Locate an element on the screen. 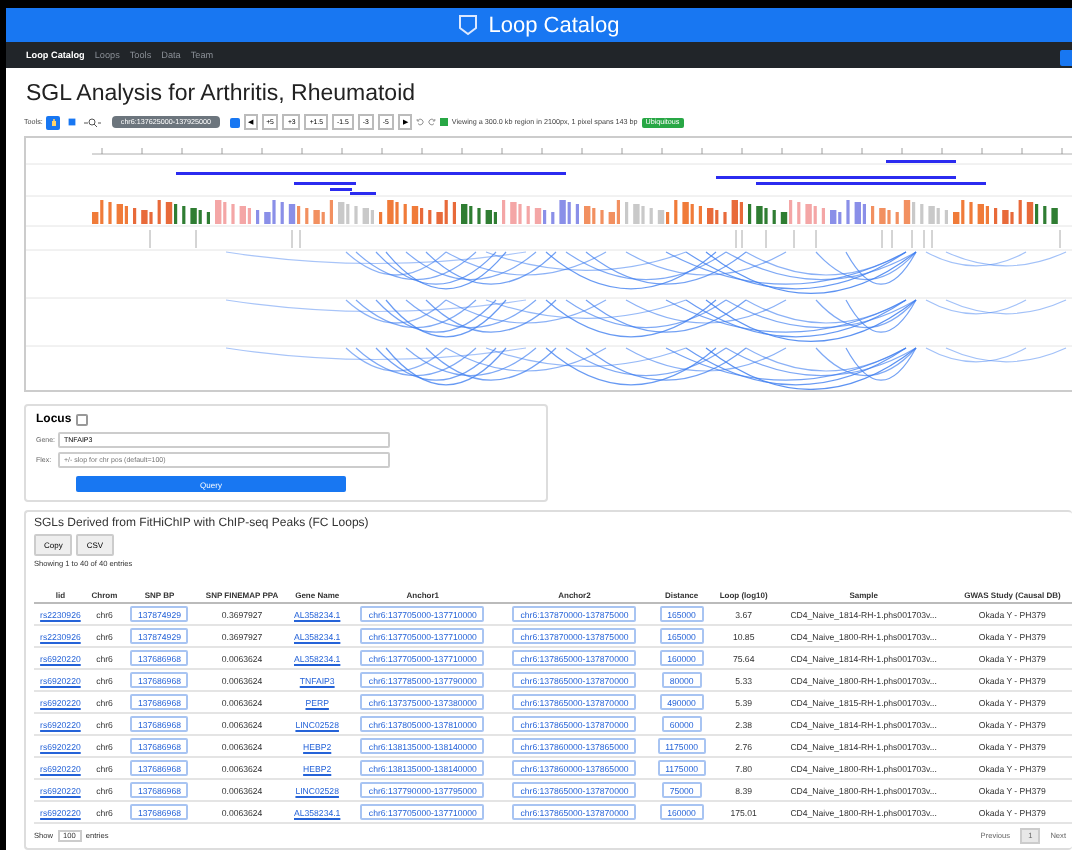 This screenshot has height=850, width=1072. shield-icon is located at coordinates (468, 25).